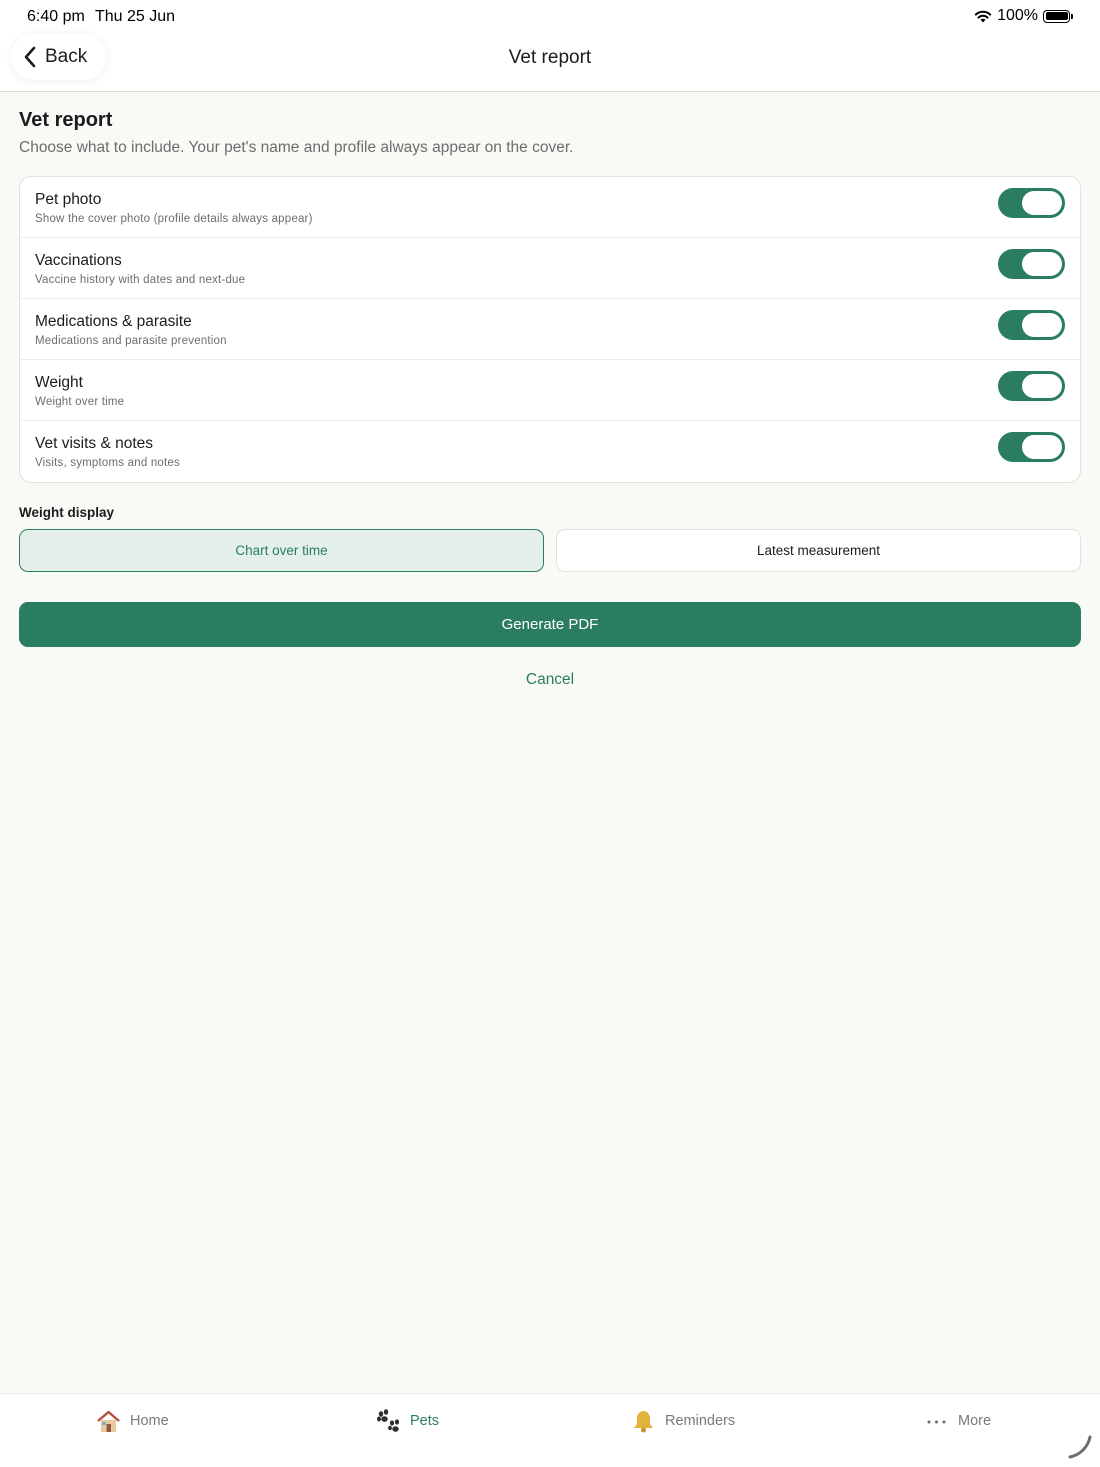  What do you see at coordinates (975, 1421) in the screenshot?
I see `tab-label: More` at bounding box center [975, 1421].